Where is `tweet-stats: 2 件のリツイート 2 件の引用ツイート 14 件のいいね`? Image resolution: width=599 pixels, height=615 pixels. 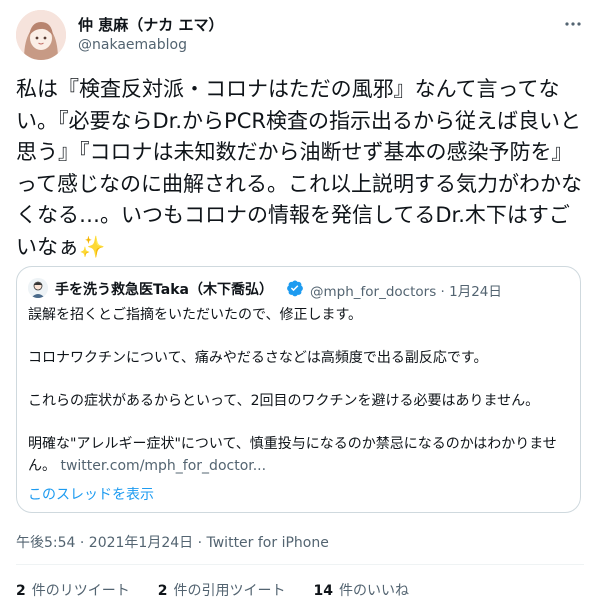
tweet-stats: 2 件のリツイート 2 件の引用ツイート 14 件のいいね is located at coordinates (226, 590).